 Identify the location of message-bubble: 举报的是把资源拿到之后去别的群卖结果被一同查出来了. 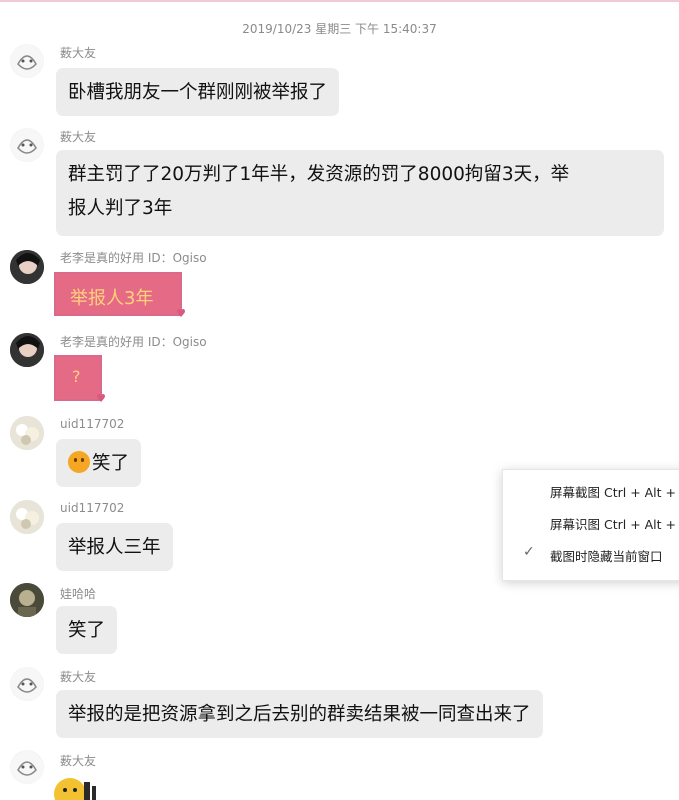
(299, 714).